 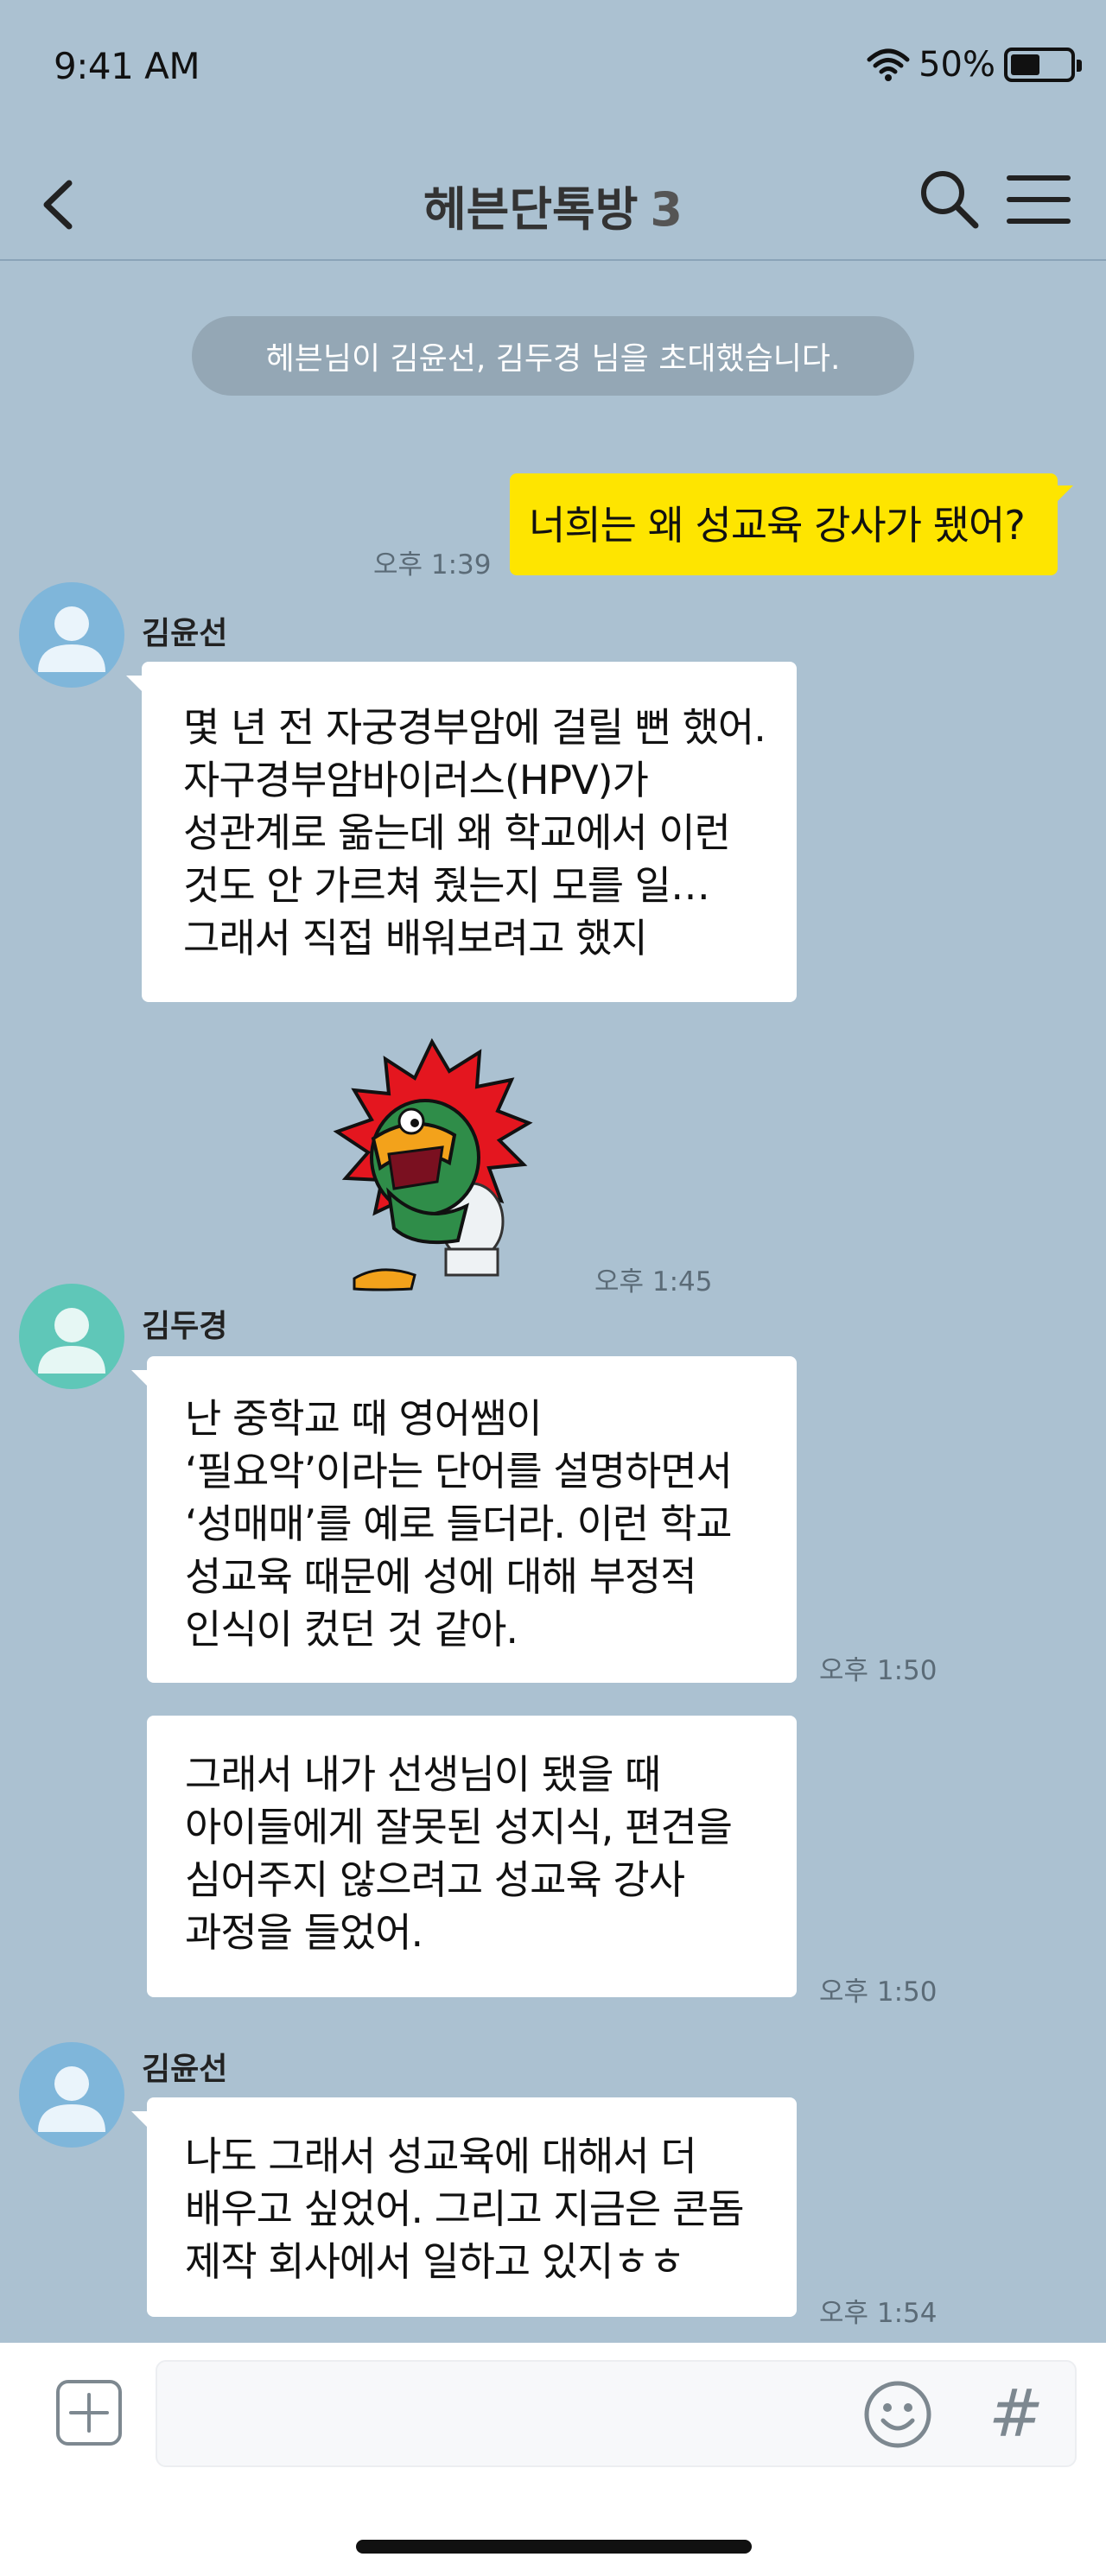 I want to click on sticker-message, so click(x=432, y=1166).